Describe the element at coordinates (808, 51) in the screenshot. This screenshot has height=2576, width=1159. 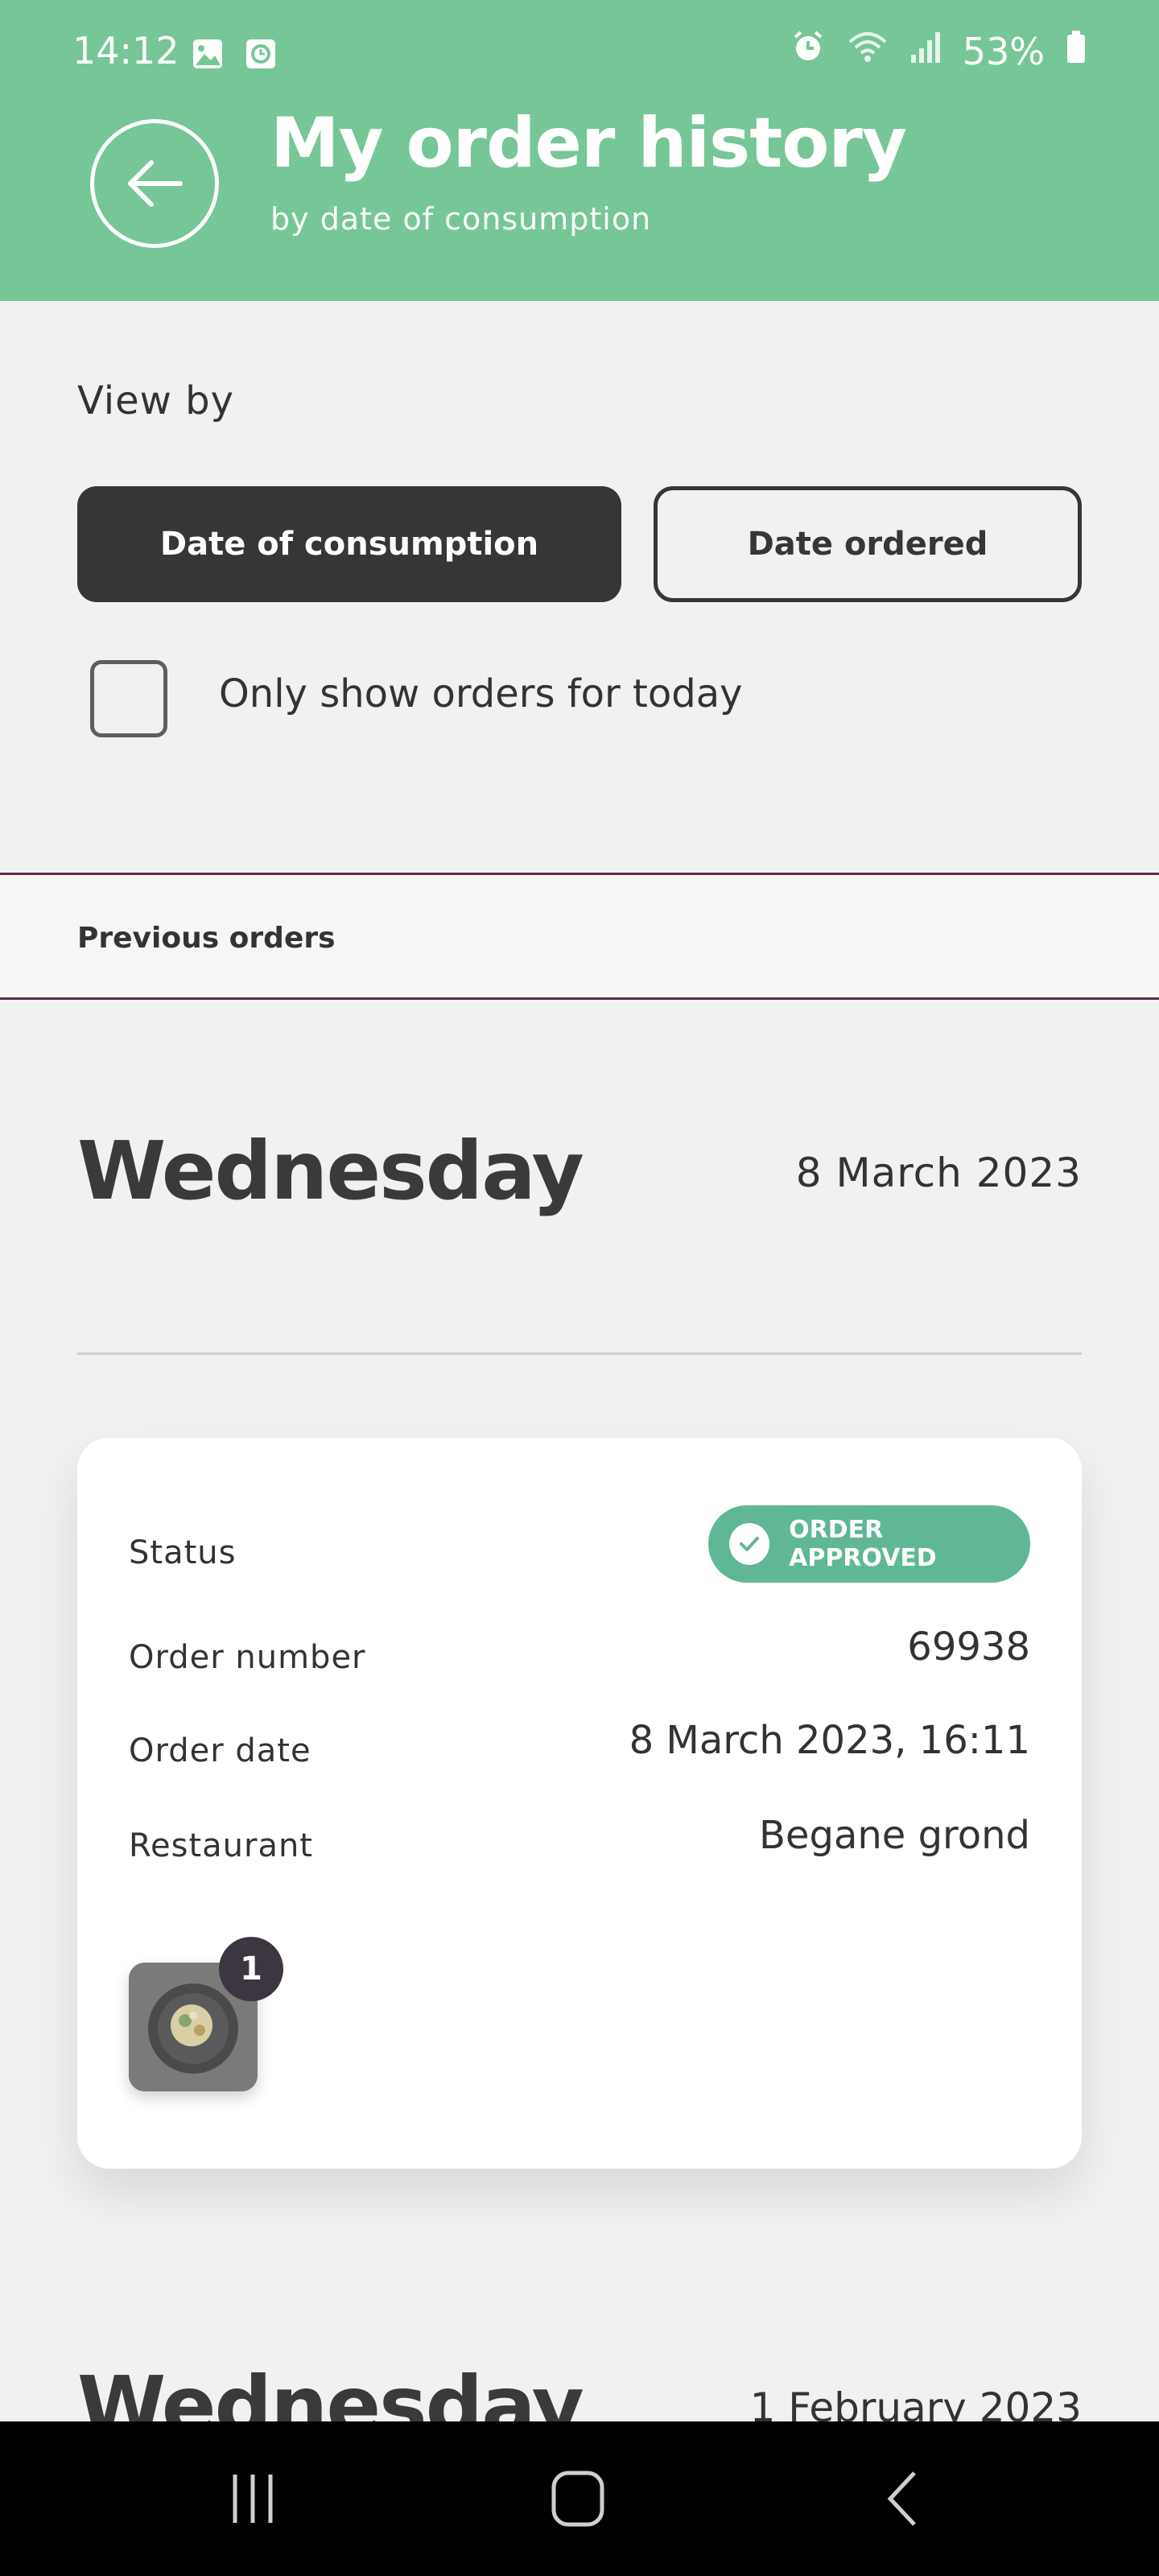
I see `alarm-icon` at that location.